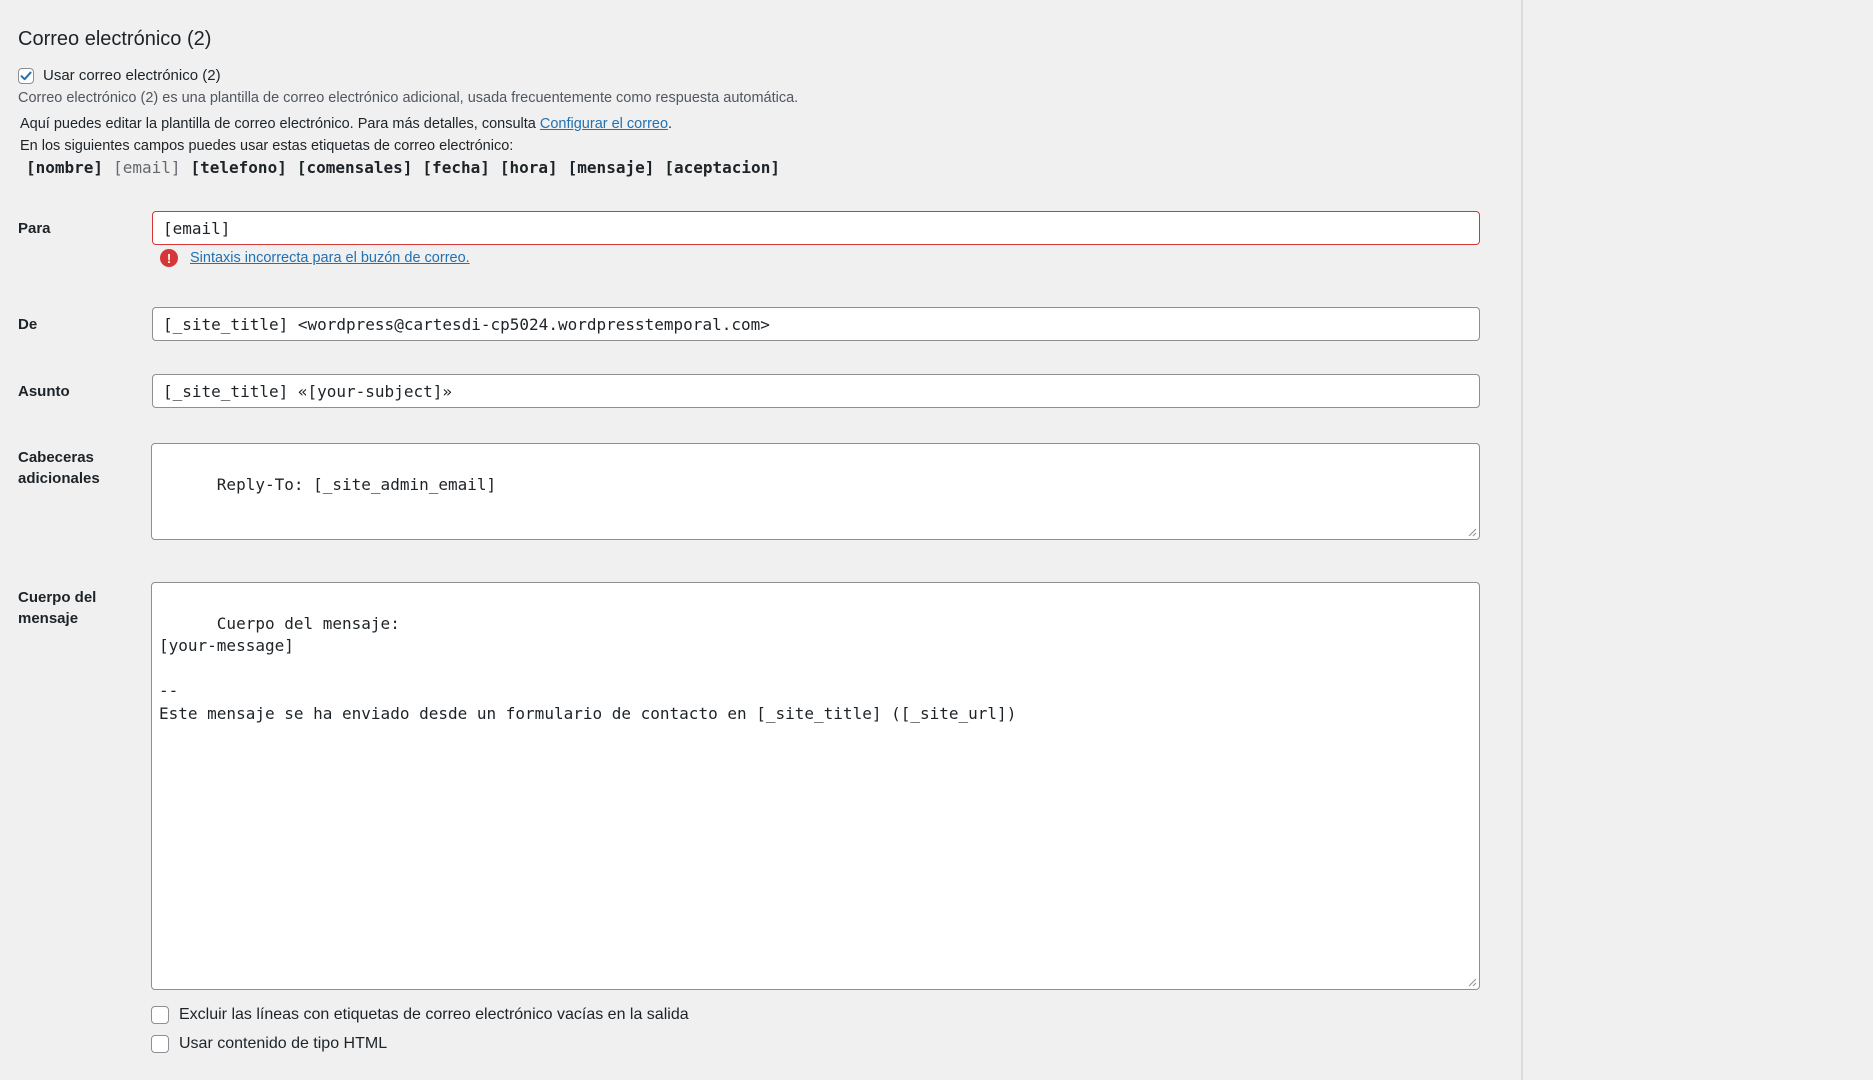 The image size is (1873, 1080). I want to click on checkmark-icon, so click(26, 75).